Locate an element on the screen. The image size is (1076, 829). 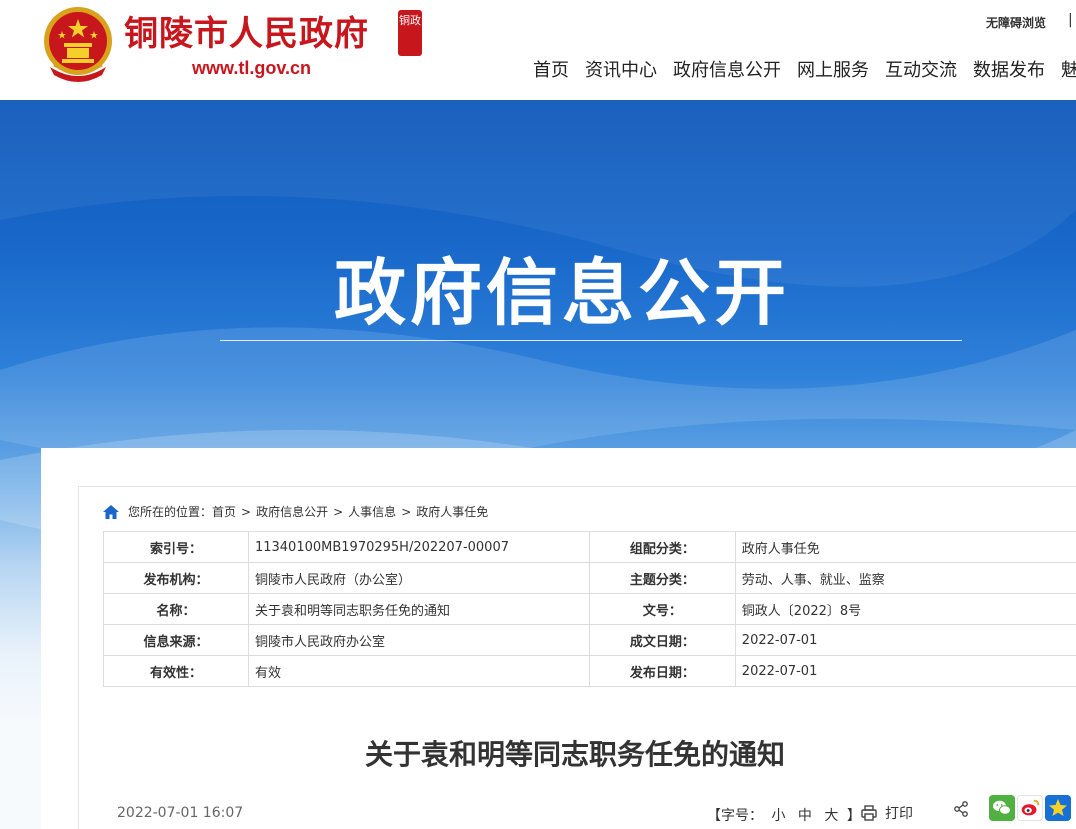
font-large-button: 大 is located at coordinates (831, 816).